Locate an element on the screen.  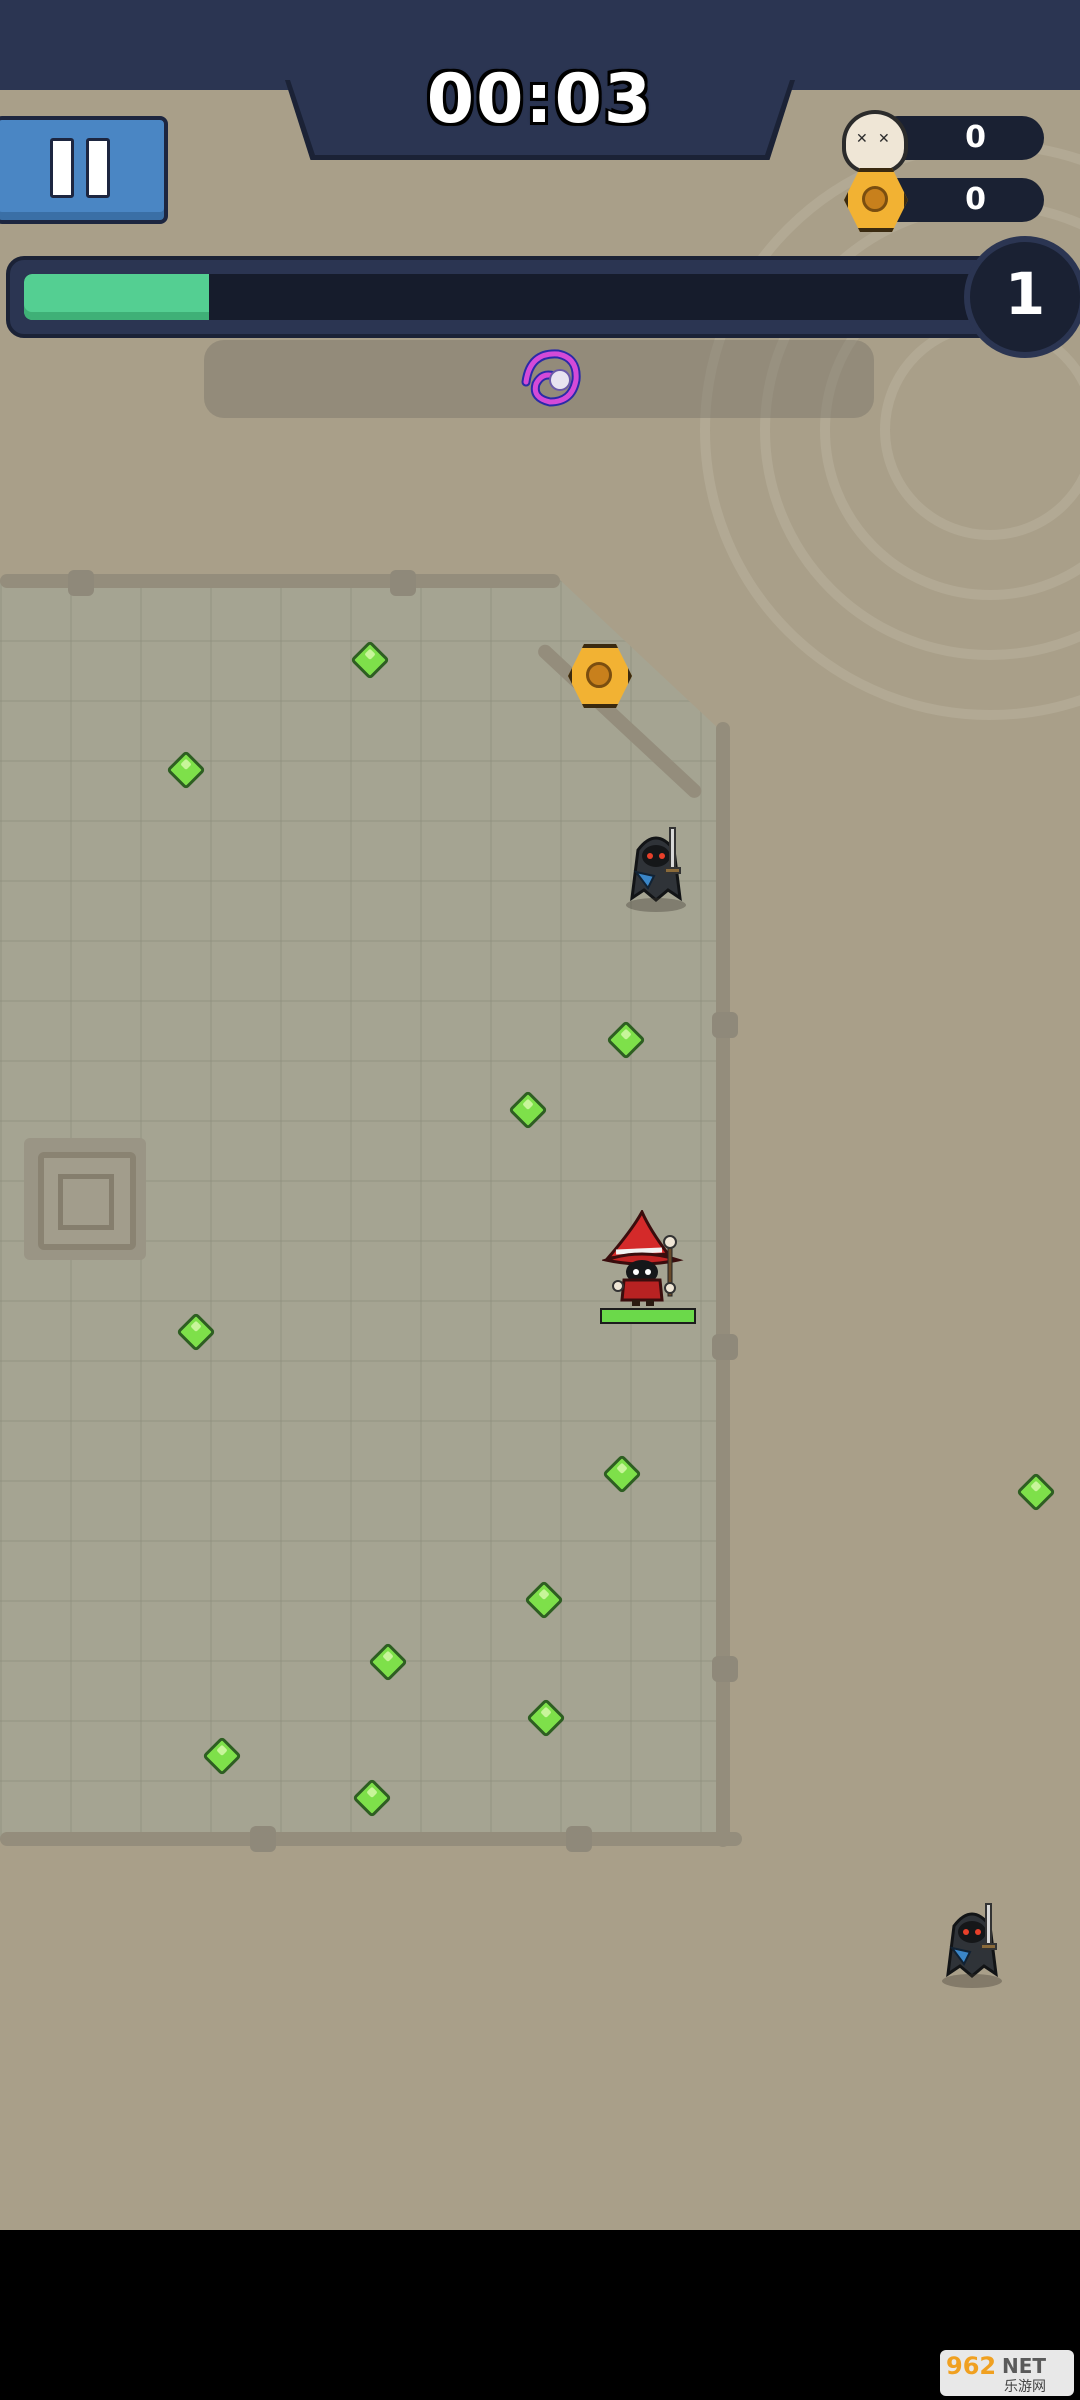
survival-timer: 00:03 is located at coordinates (540, 99).